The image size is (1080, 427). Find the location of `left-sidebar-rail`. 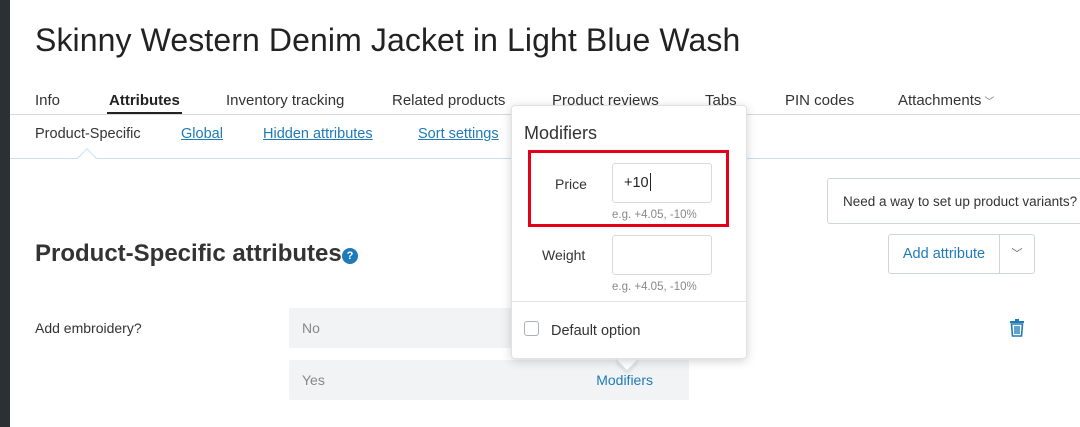

left-sidebar-rail is located at coordinates (5, 213).